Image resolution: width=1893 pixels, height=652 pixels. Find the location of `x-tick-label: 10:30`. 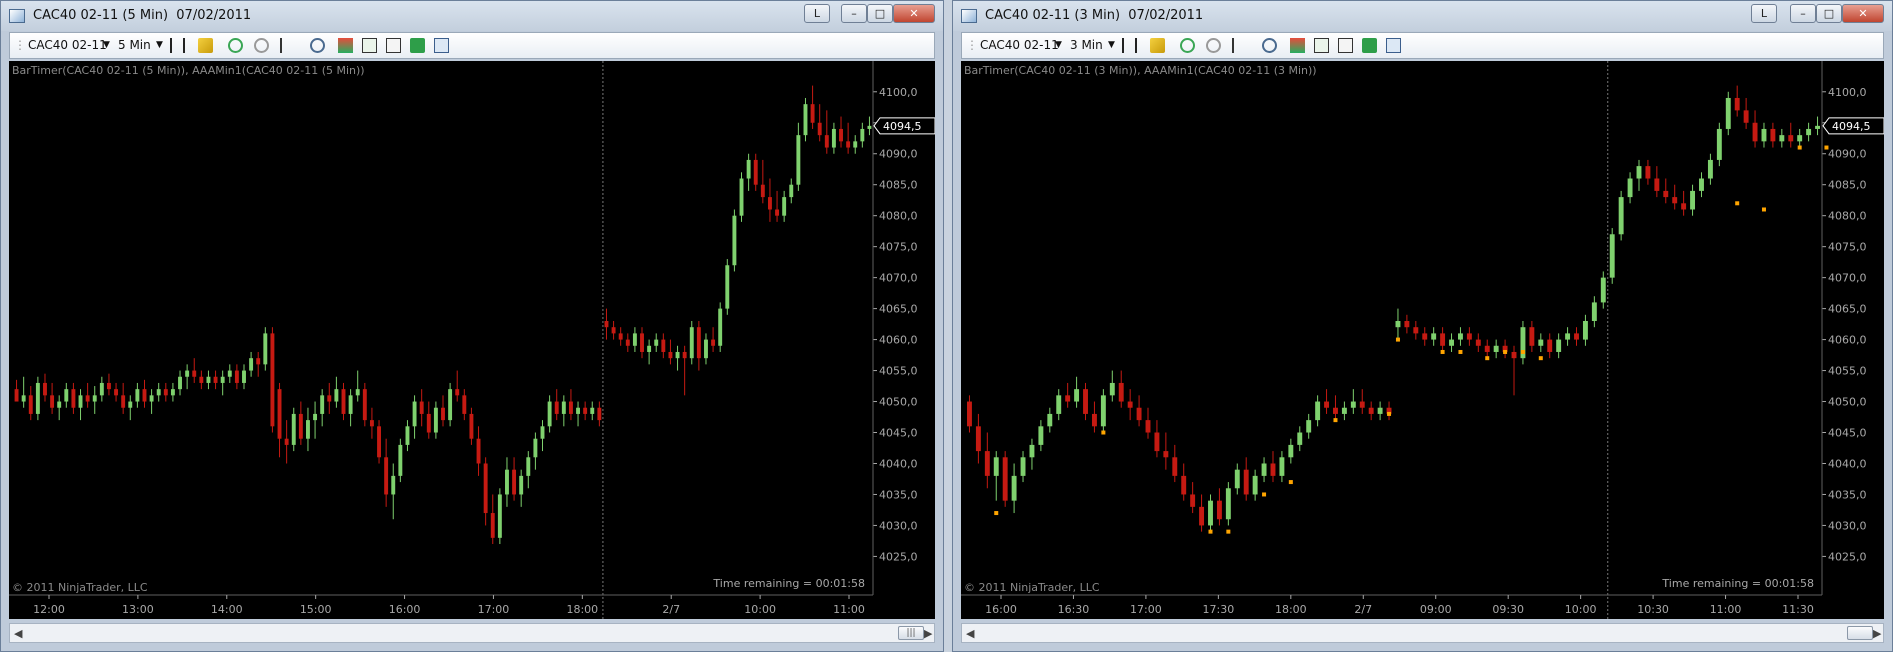

x-tick-label: 10:30 is located at coordinates (1653, 609).